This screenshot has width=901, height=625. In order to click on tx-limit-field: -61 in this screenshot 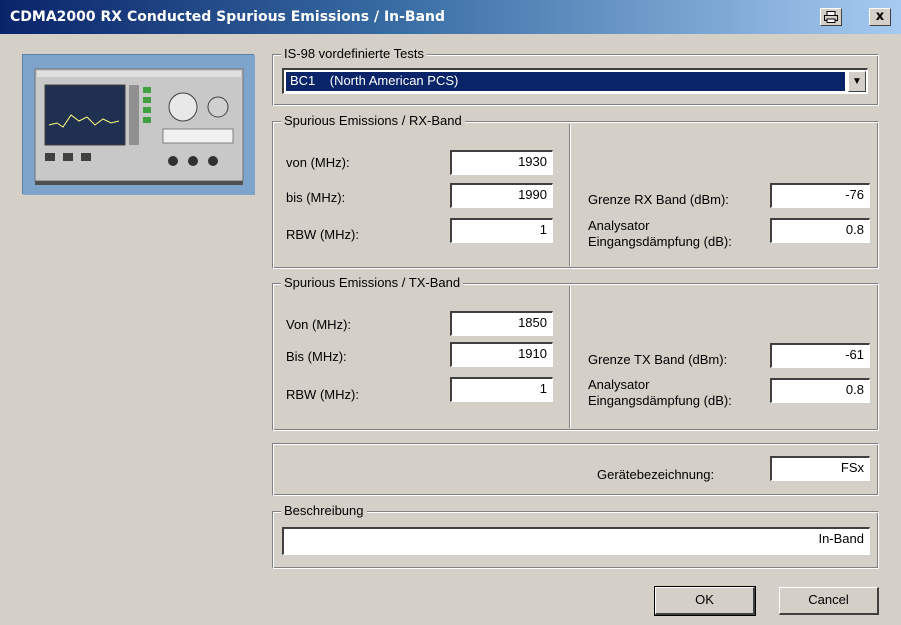, I will do `click(820, 355)`.